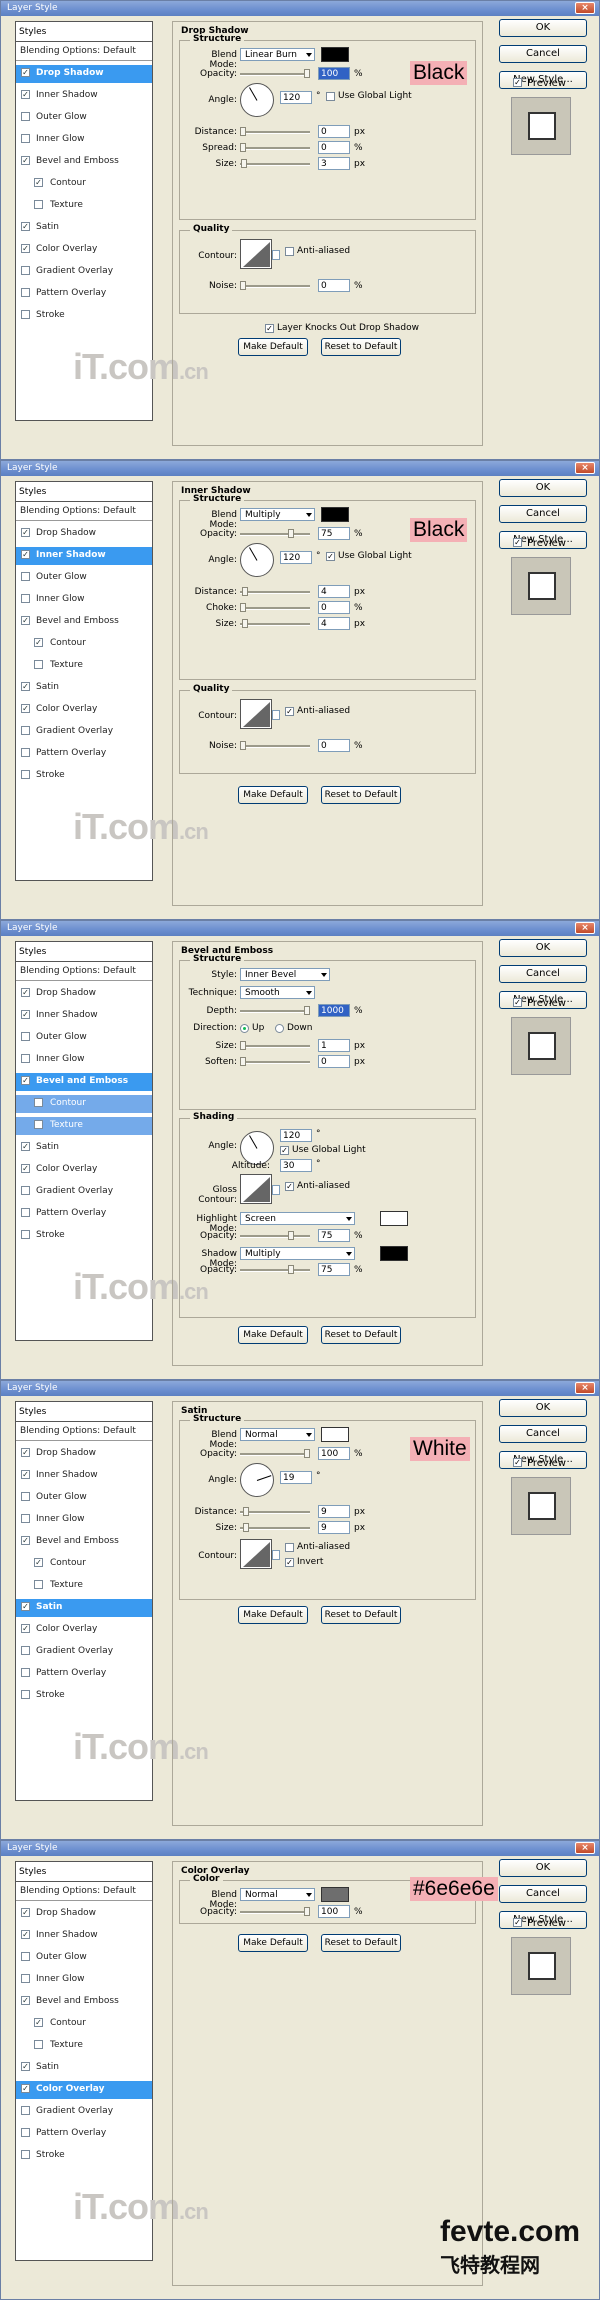 This screenshot has width=600, height=2300. I want to click on choke-slider, so click(275, 607).